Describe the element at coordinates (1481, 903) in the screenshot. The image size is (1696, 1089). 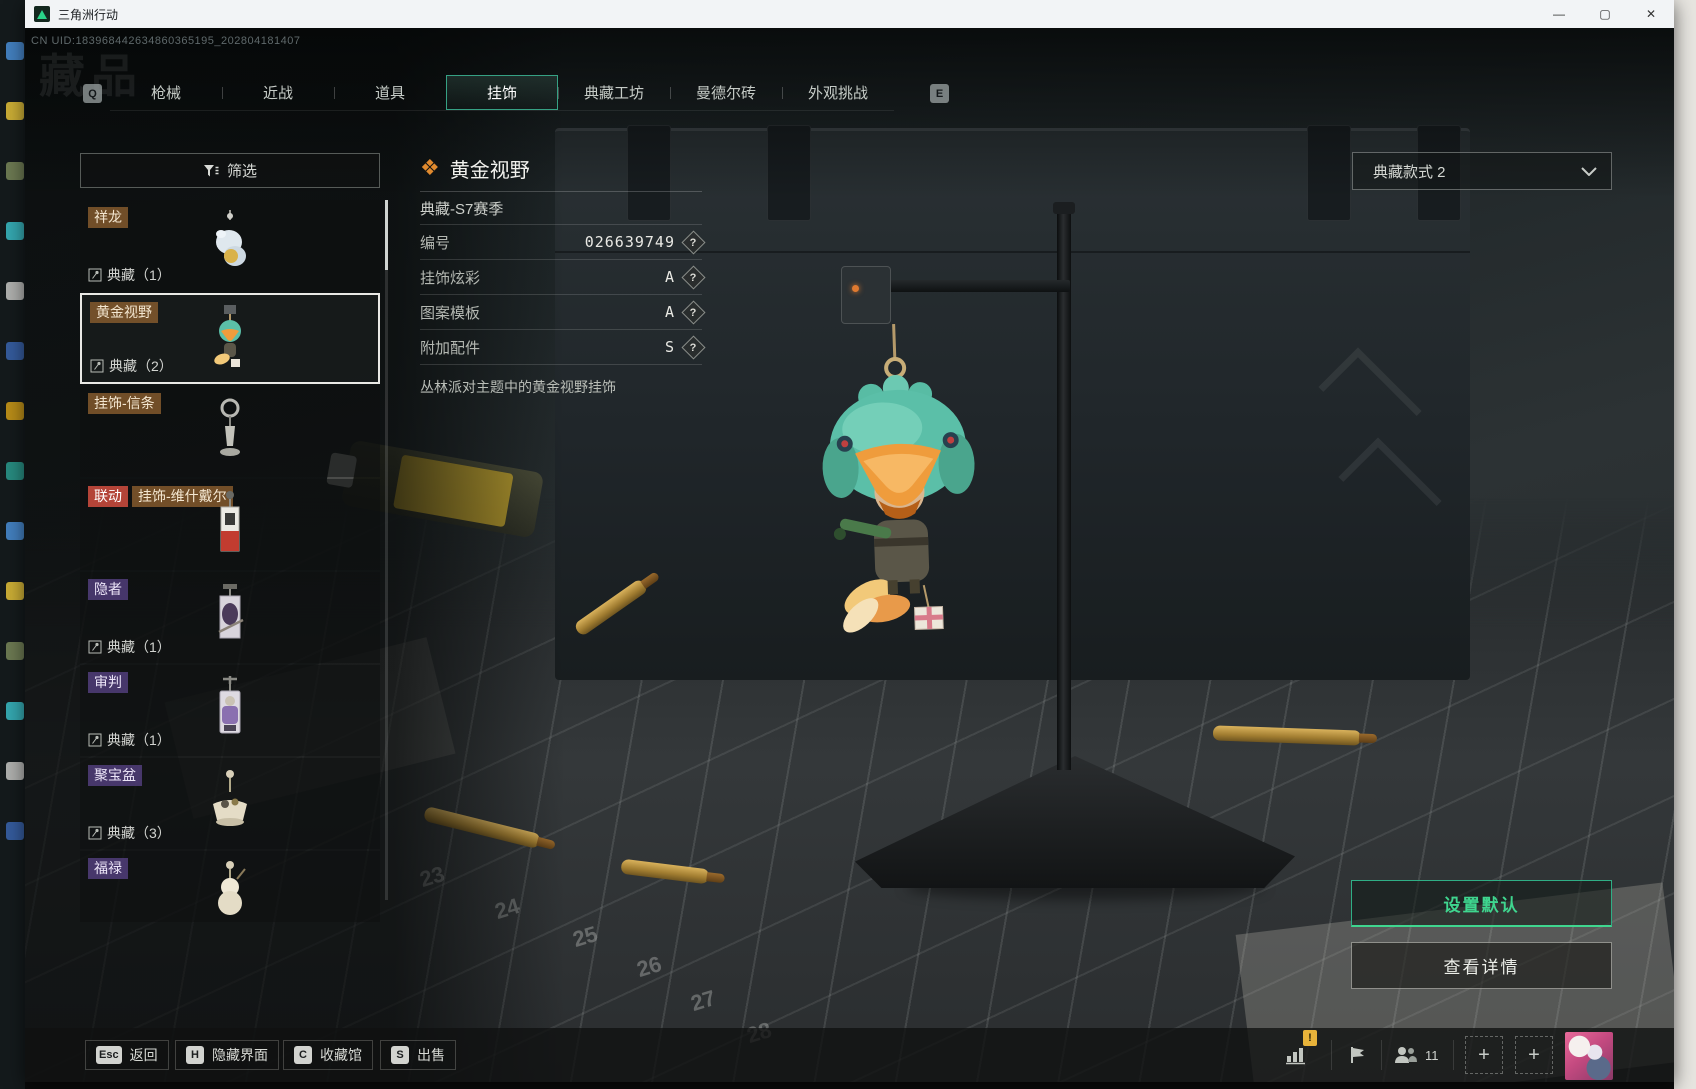
I see `set-default-button: 设置默认` at that location.